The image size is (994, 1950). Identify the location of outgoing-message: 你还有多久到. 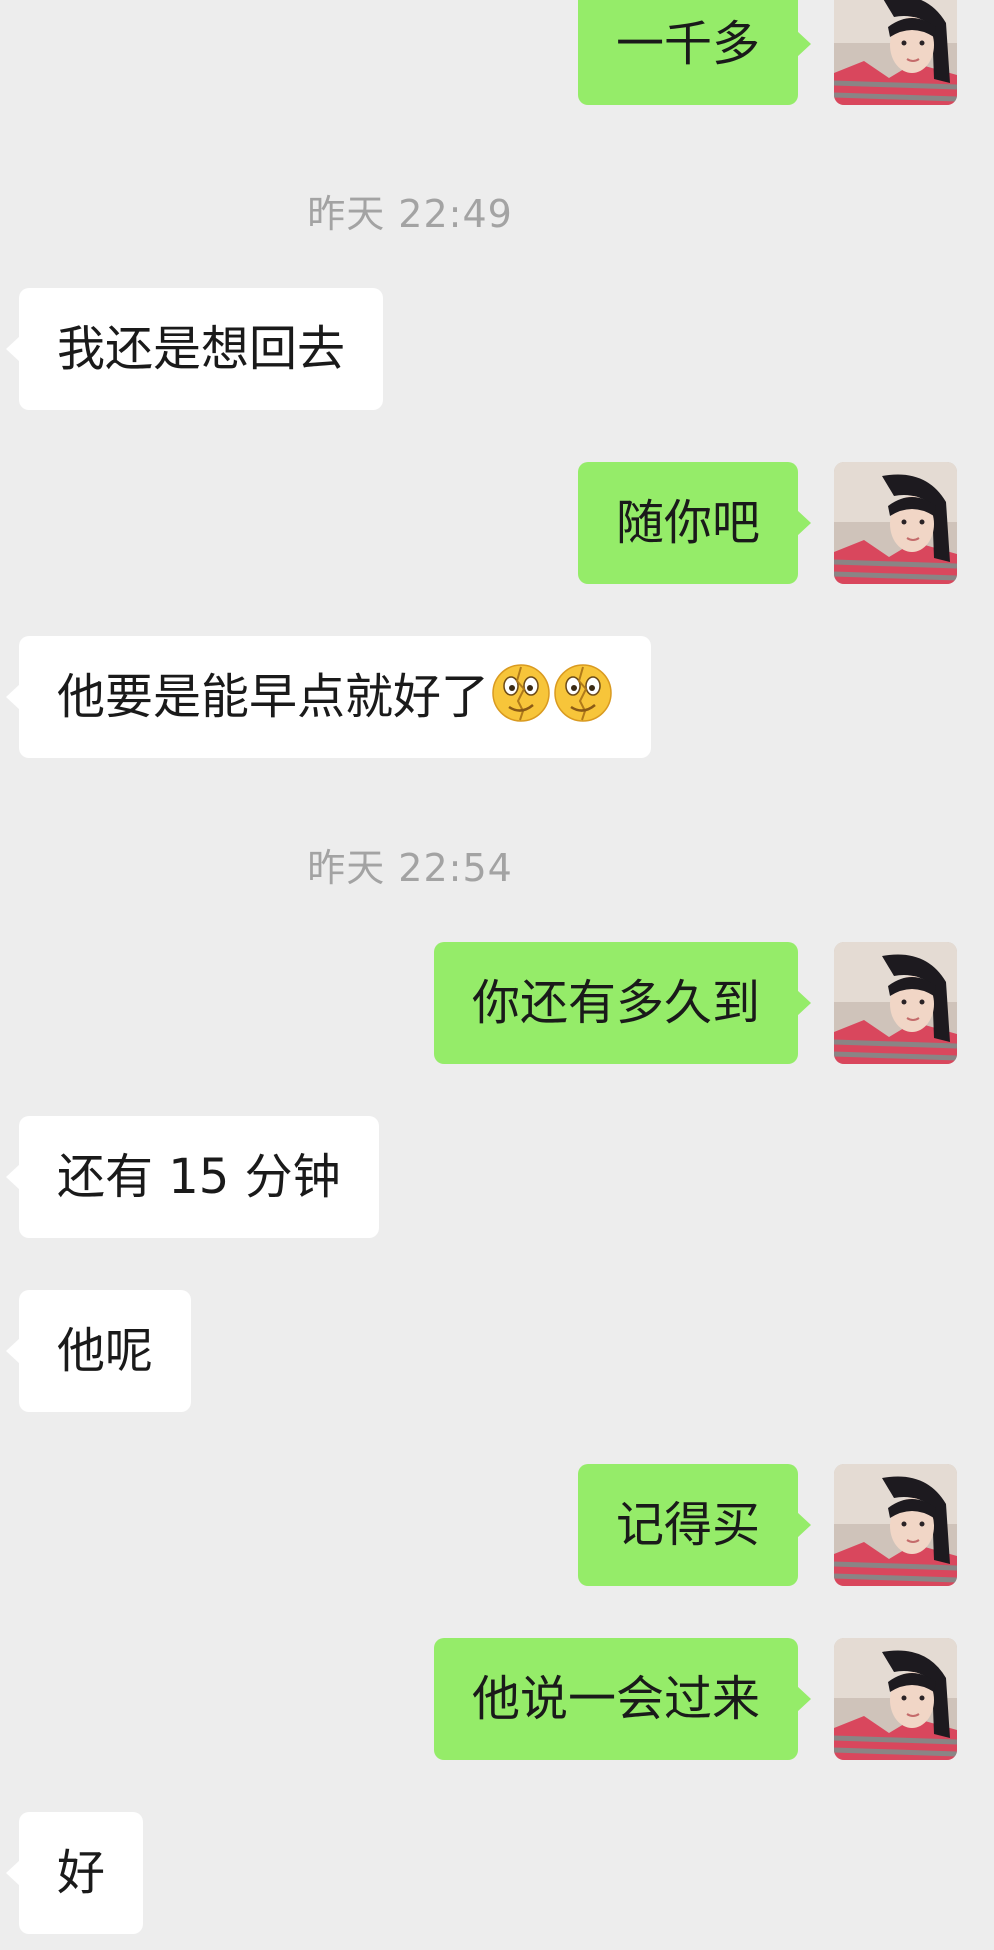
(622, 1003).